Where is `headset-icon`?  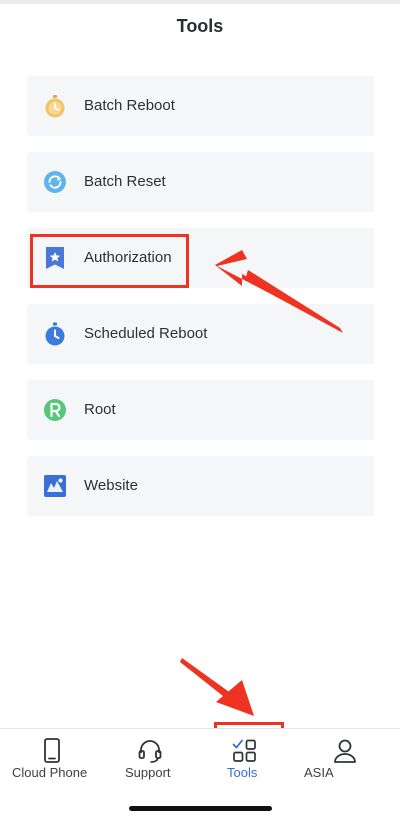 headset-icon is located at coordinates (150, 751).